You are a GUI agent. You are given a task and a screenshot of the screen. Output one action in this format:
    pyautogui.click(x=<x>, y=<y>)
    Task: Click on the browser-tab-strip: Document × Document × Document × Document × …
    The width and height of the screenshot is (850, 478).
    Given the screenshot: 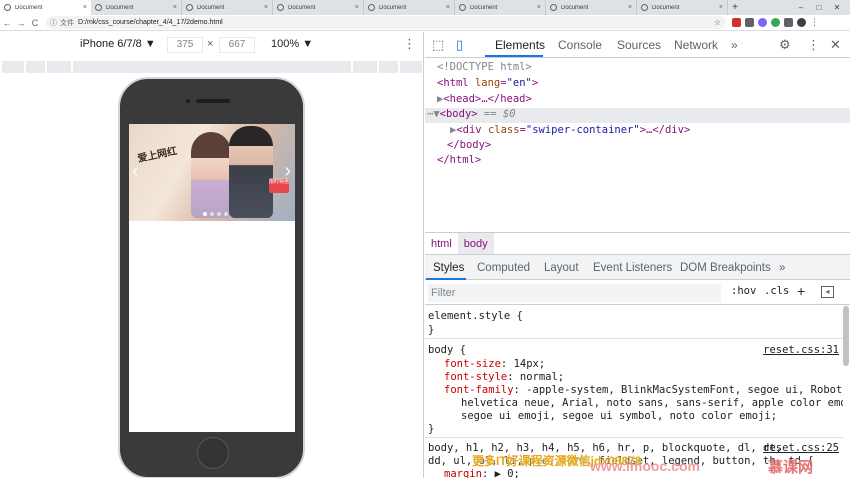 What is the action you would take?
    pyautogui.click(x=425, y=7)
    